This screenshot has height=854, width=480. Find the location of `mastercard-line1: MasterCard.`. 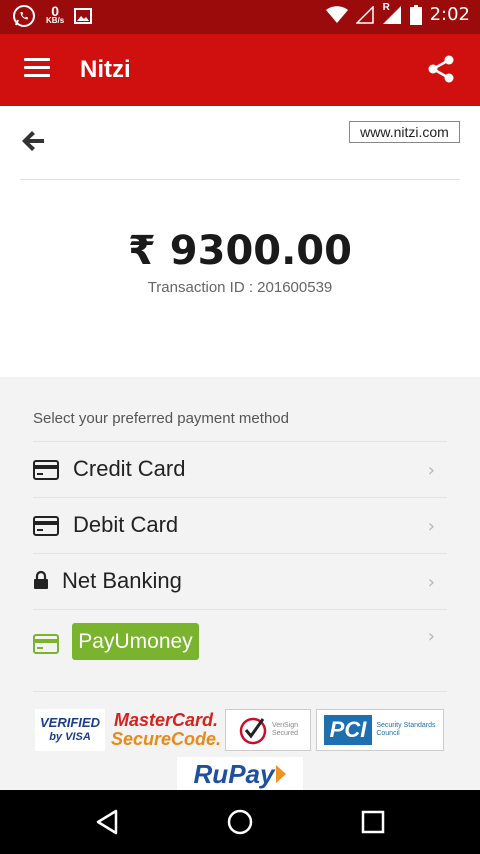

mastercard-line1: MasterCard. is located at coordinates (166, 720).